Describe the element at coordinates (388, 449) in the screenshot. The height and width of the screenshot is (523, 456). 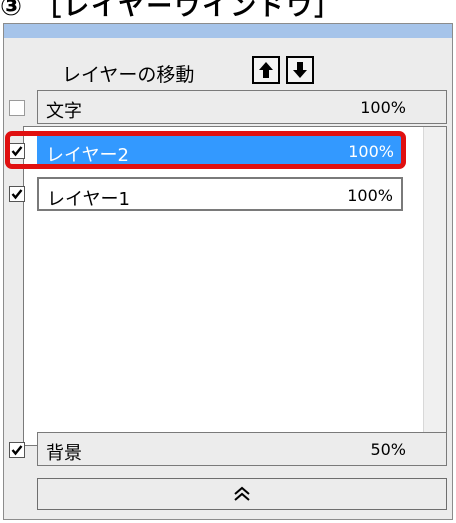
I see `layer-opacity: 50%` at that location.